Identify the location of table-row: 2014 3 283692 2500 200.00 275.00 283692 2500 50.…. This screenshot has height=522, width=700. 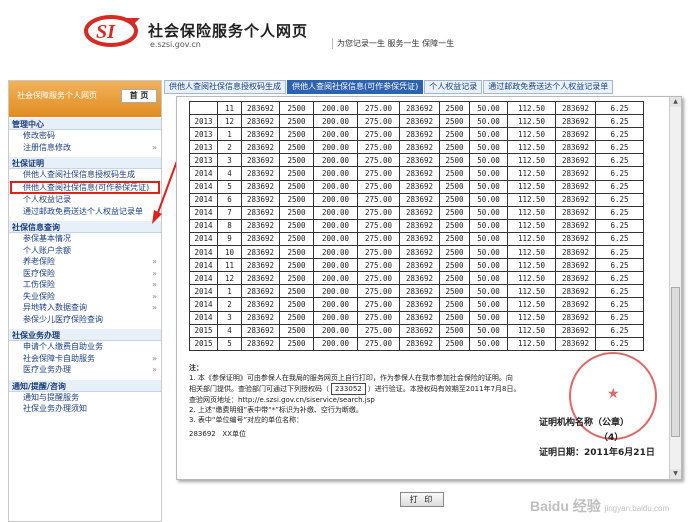
(416, 317).